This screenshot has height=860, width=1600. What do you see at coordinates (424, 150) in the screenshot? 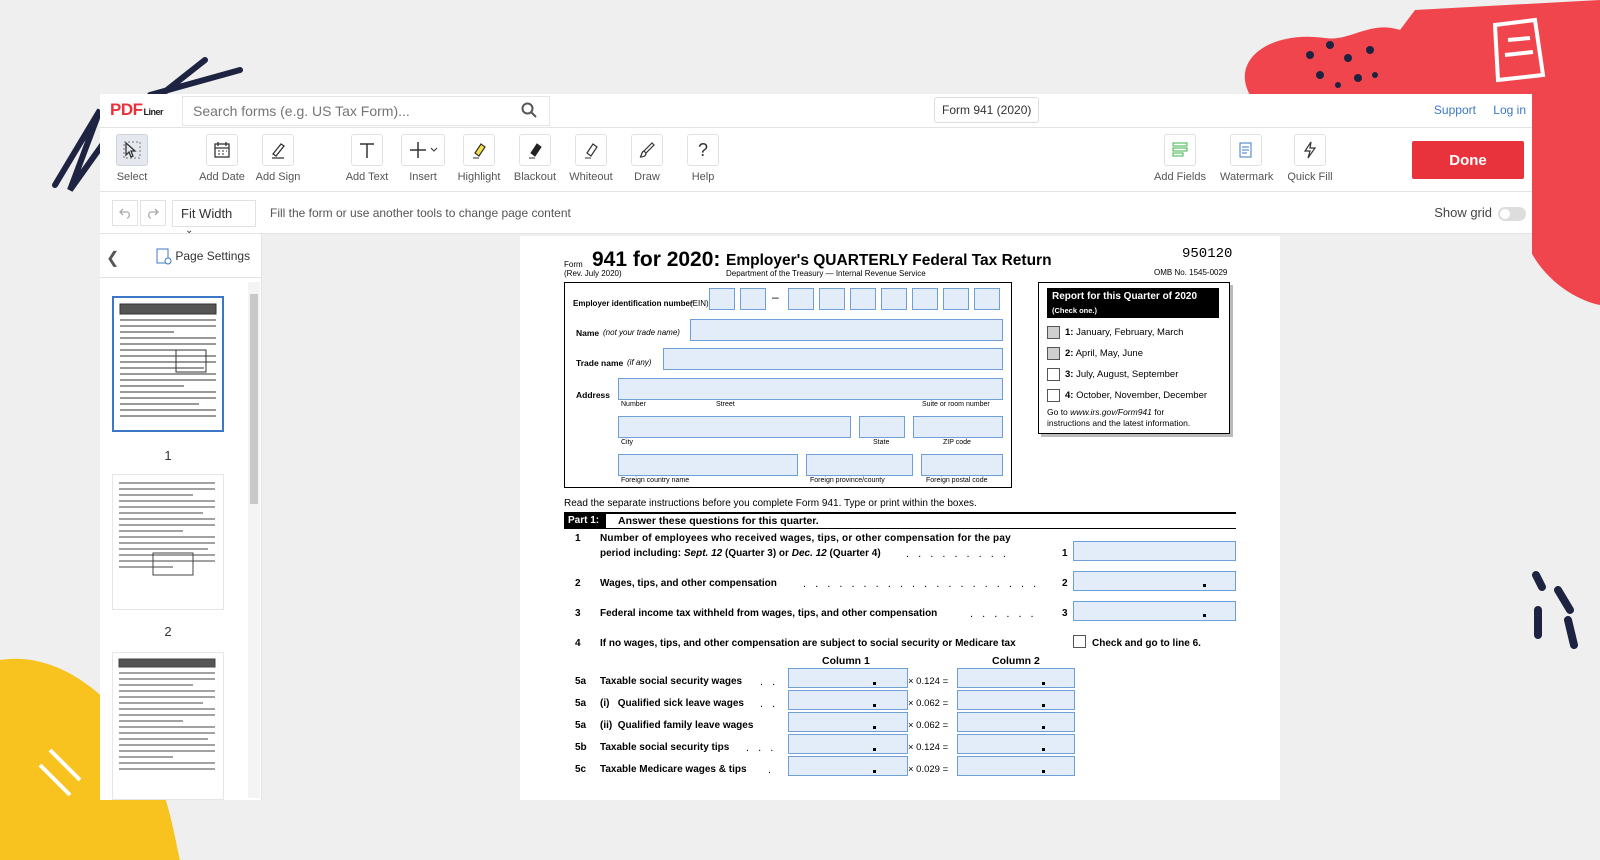
I see `plus-icon` at bounding box center [424, 150].